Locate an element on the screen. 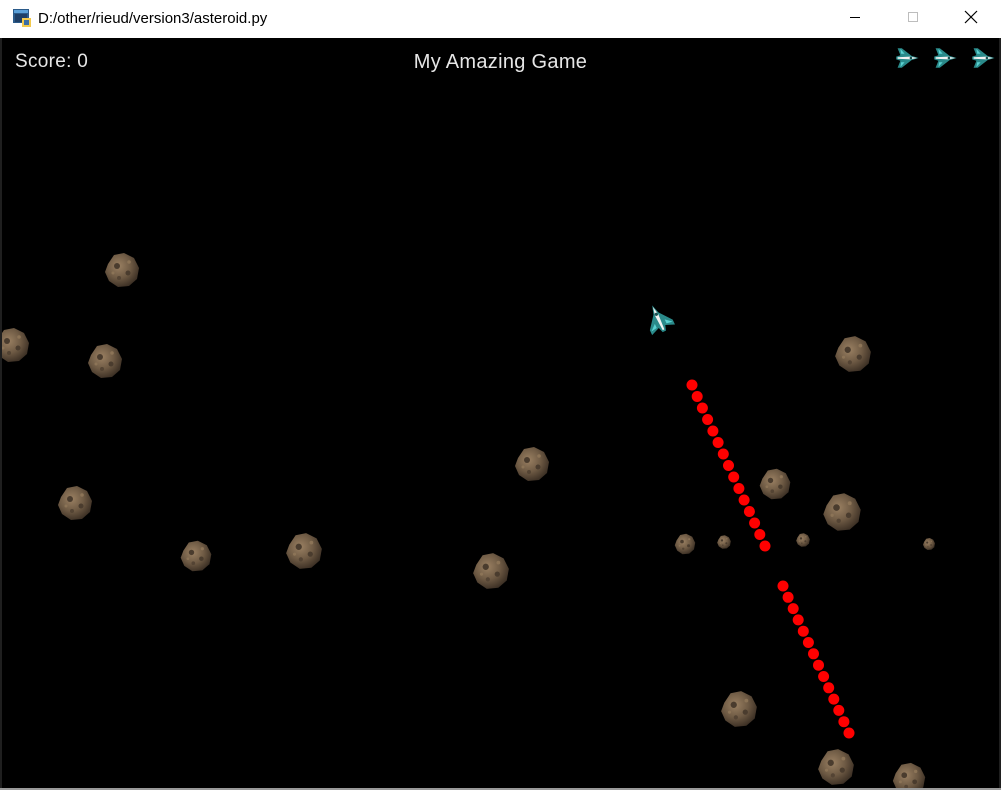 The image size is (1001, 790). bullet-trail is located at coordinates (770, 559).